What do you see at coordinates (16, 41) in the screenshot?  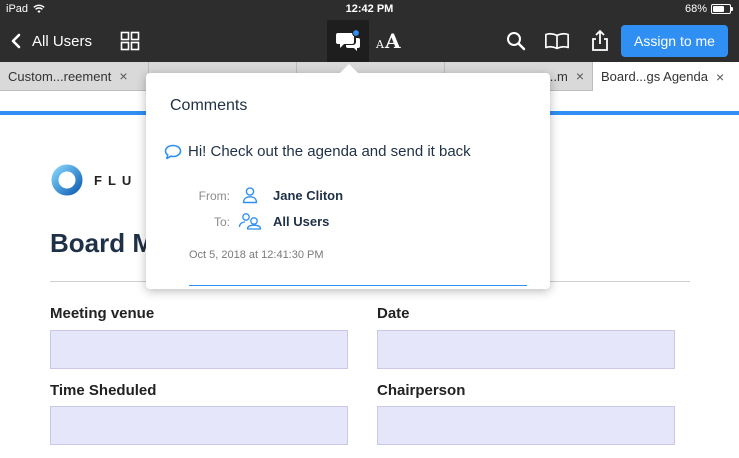 I see `chevron-left-icon` at bounding box center [16, 41].